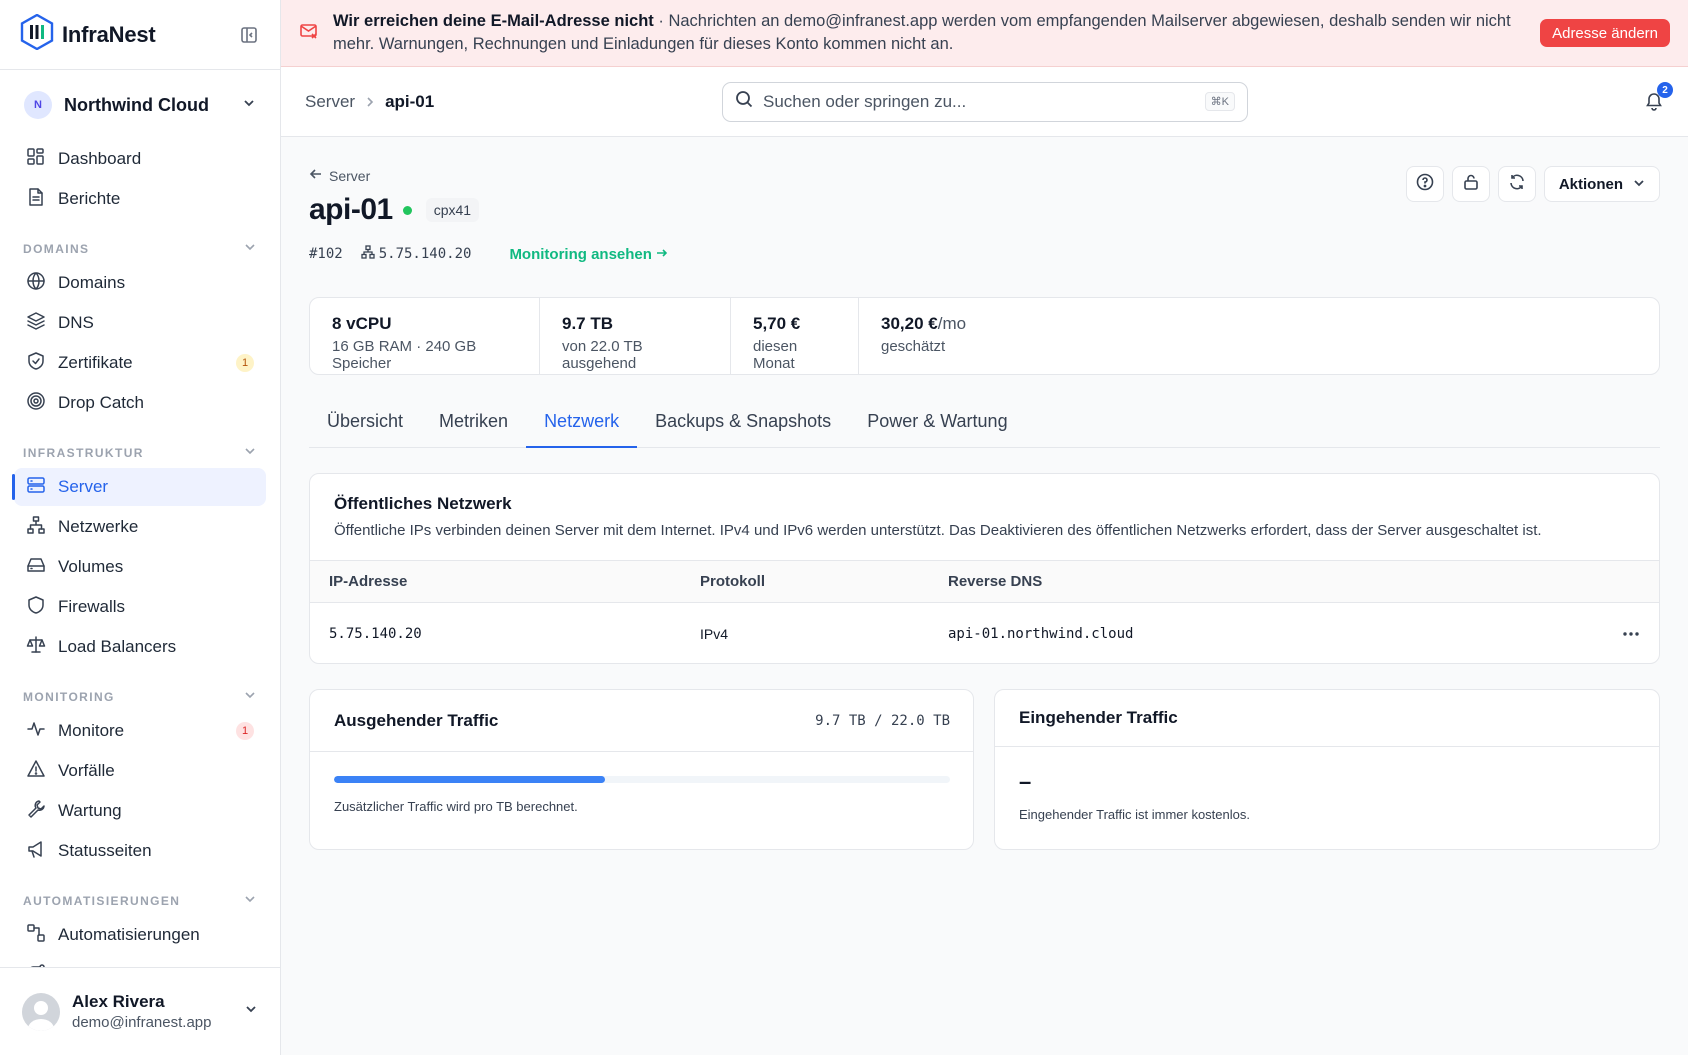 Image resolution: width=1688 pixels, height=1055 pixels. I want to click on stat-item: 5,70 € diesen Monat, so click(795, 336).